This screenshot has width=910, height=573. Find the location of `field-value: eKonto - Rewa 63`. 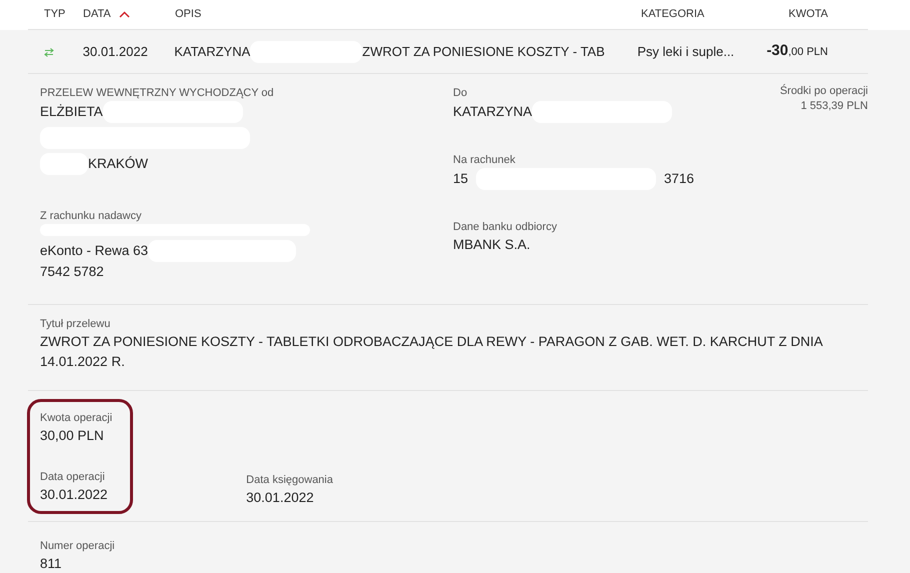

field-value: eKonto - Rewa 63 is located at coordinates (94, 251).